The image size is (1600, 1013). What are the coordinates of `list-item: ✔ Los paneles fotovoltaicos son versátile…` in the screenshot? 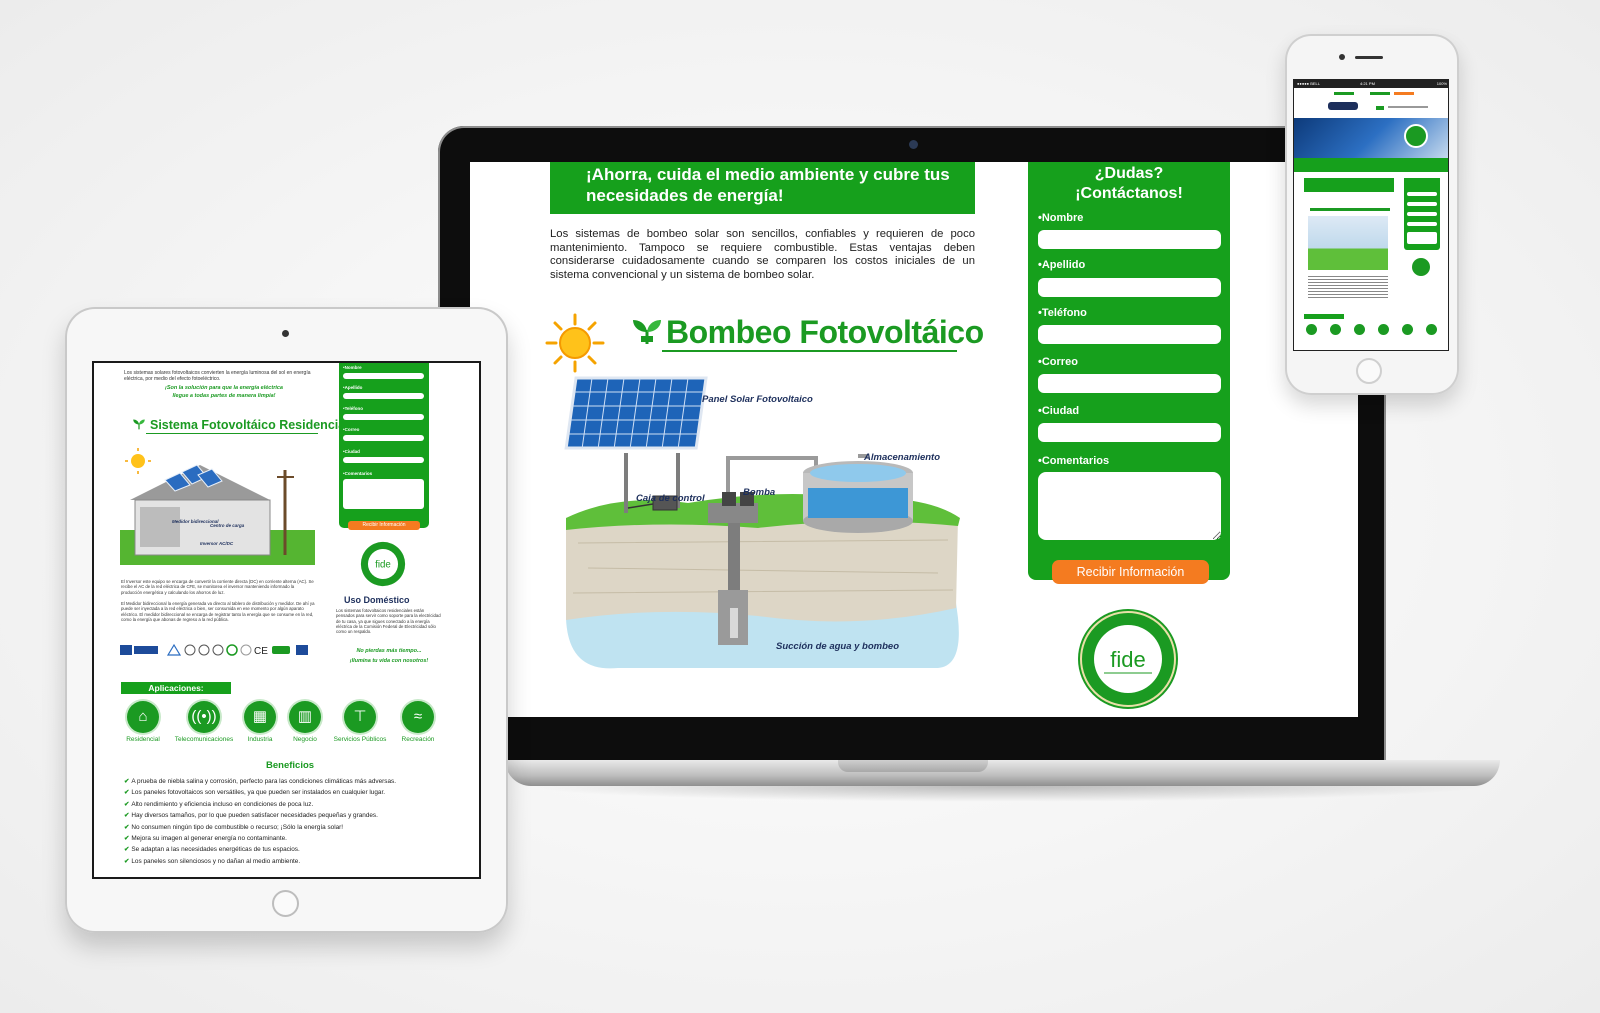 It's located at (255, 793).